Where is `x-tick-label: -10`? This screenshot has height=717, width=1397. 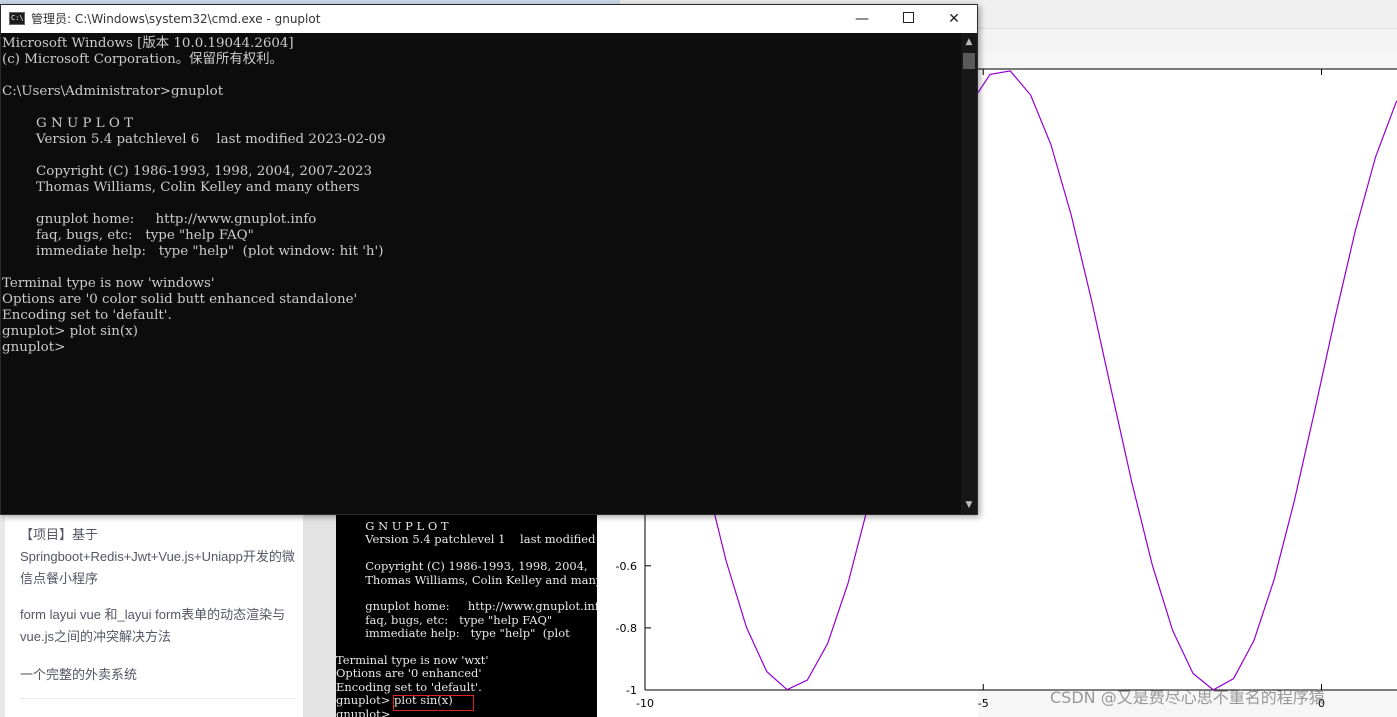
x-tick-label: -10 is located at coordinates (645, 703).